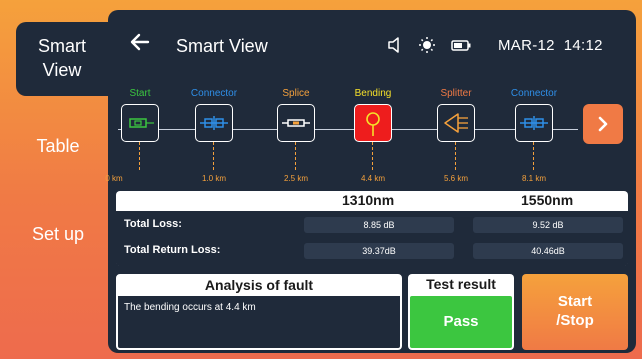  Describe the element at coordinates (58, 146) in the screenshot. I see `tab-table-label: Table` at that location.